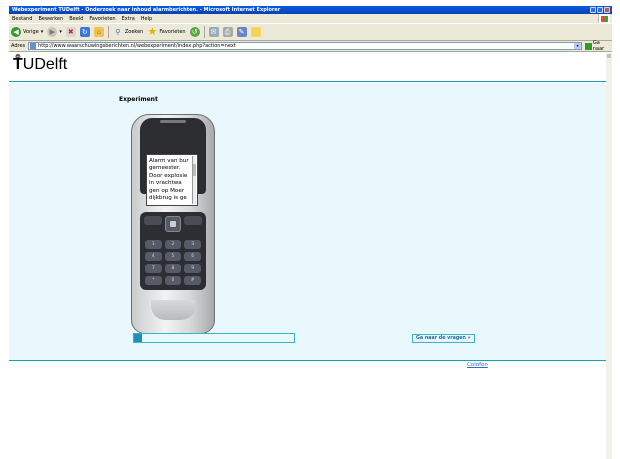  I want to click on edit-icon: ✎, so click(241, 32).